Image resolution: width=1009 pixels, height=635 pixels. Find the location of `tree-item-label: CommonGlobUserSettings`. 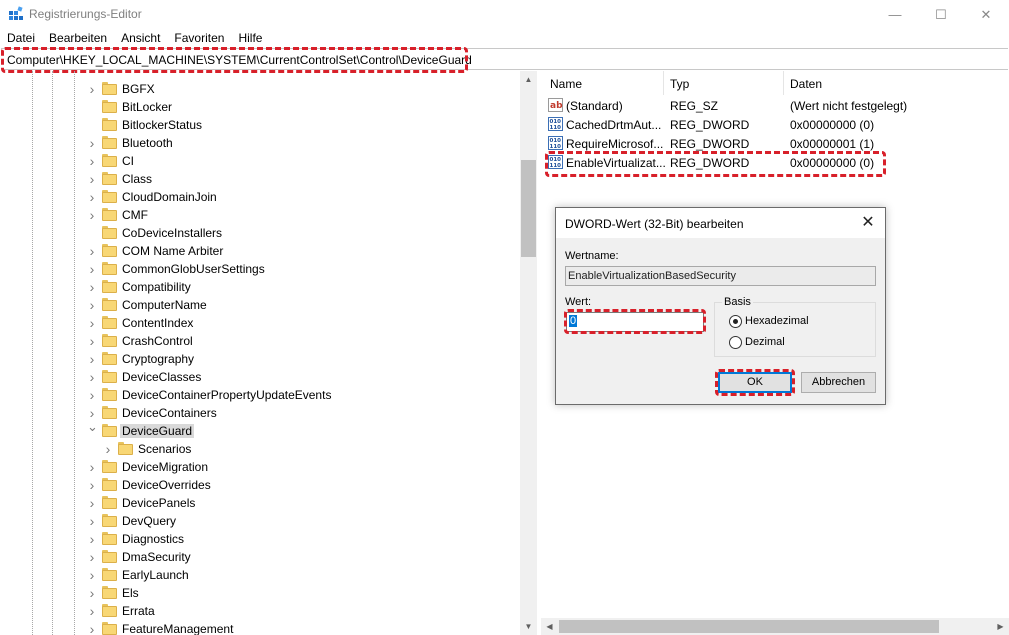

tree-item-label: CommonGlobUserSettings is located at coordinates (193, 269).